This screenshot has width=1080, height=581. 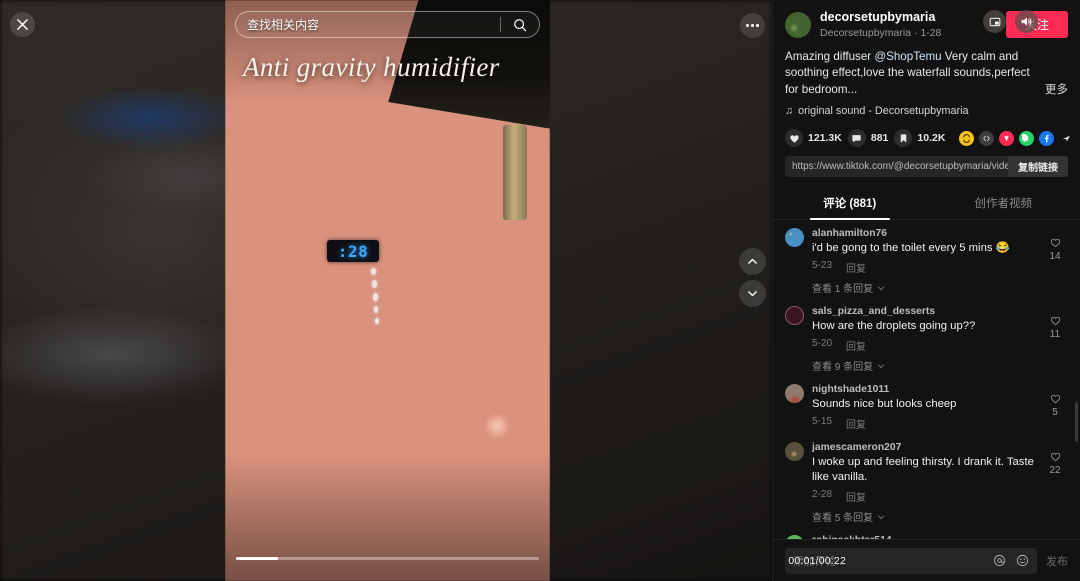 I want to click on comment-like: 22, so click(x=1055, y=483).